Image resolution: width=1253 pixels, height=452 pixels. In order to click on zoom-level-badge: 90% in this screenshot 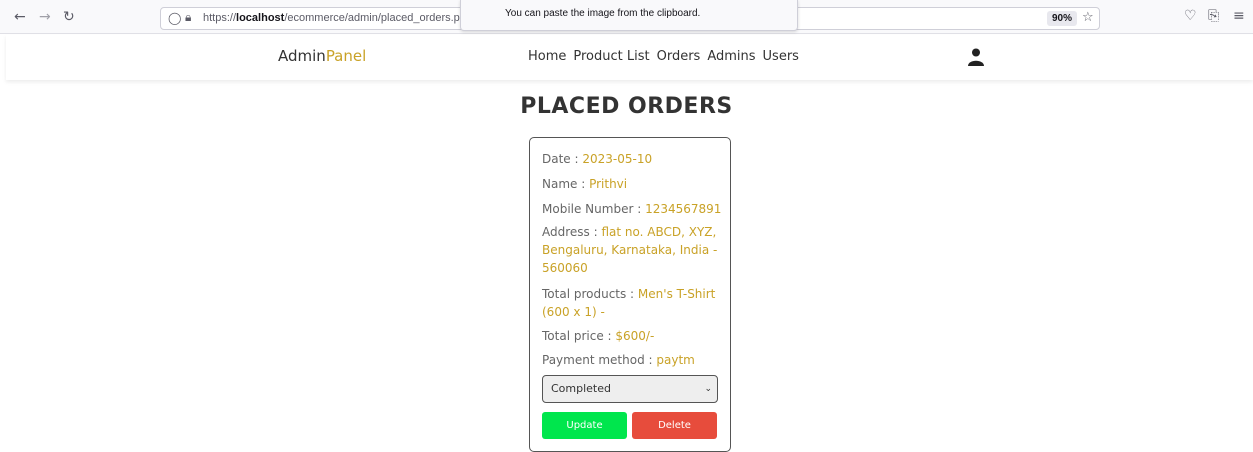, I will do `click(1062, 18)`.